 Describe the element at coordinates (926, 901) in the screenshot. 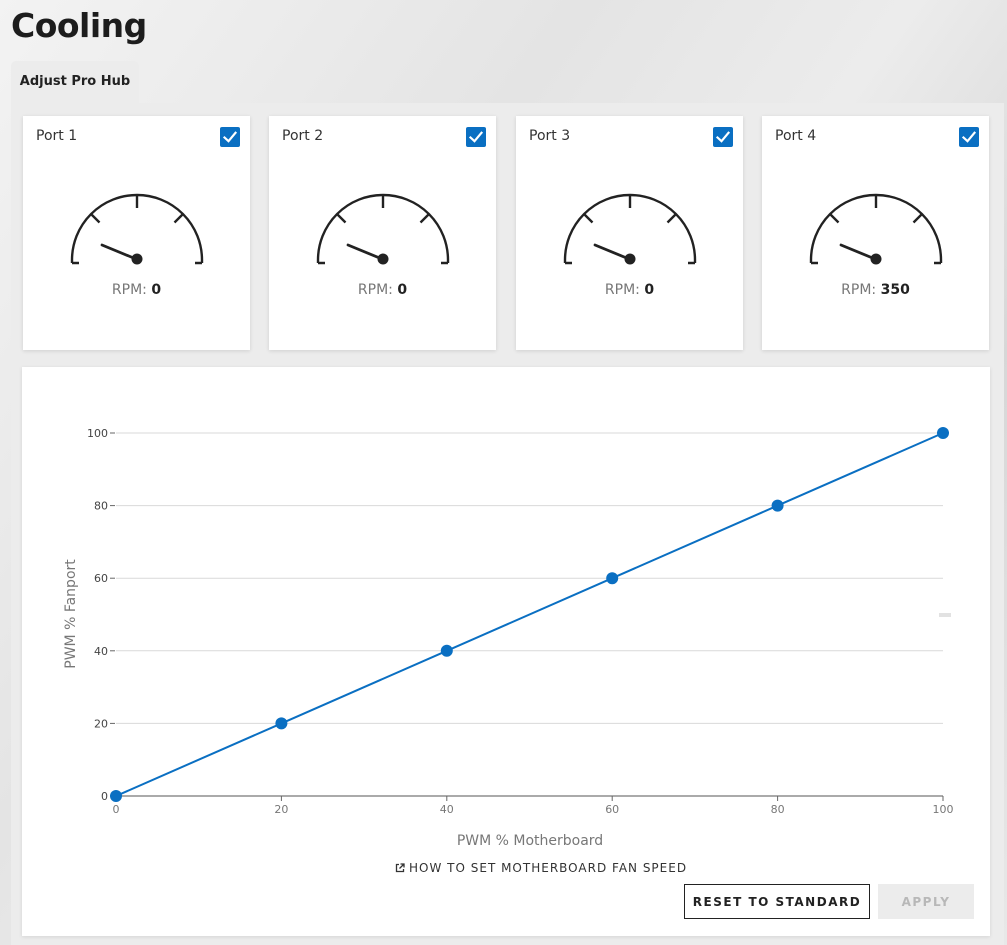

I see `apply-button: APPLY` at that location.